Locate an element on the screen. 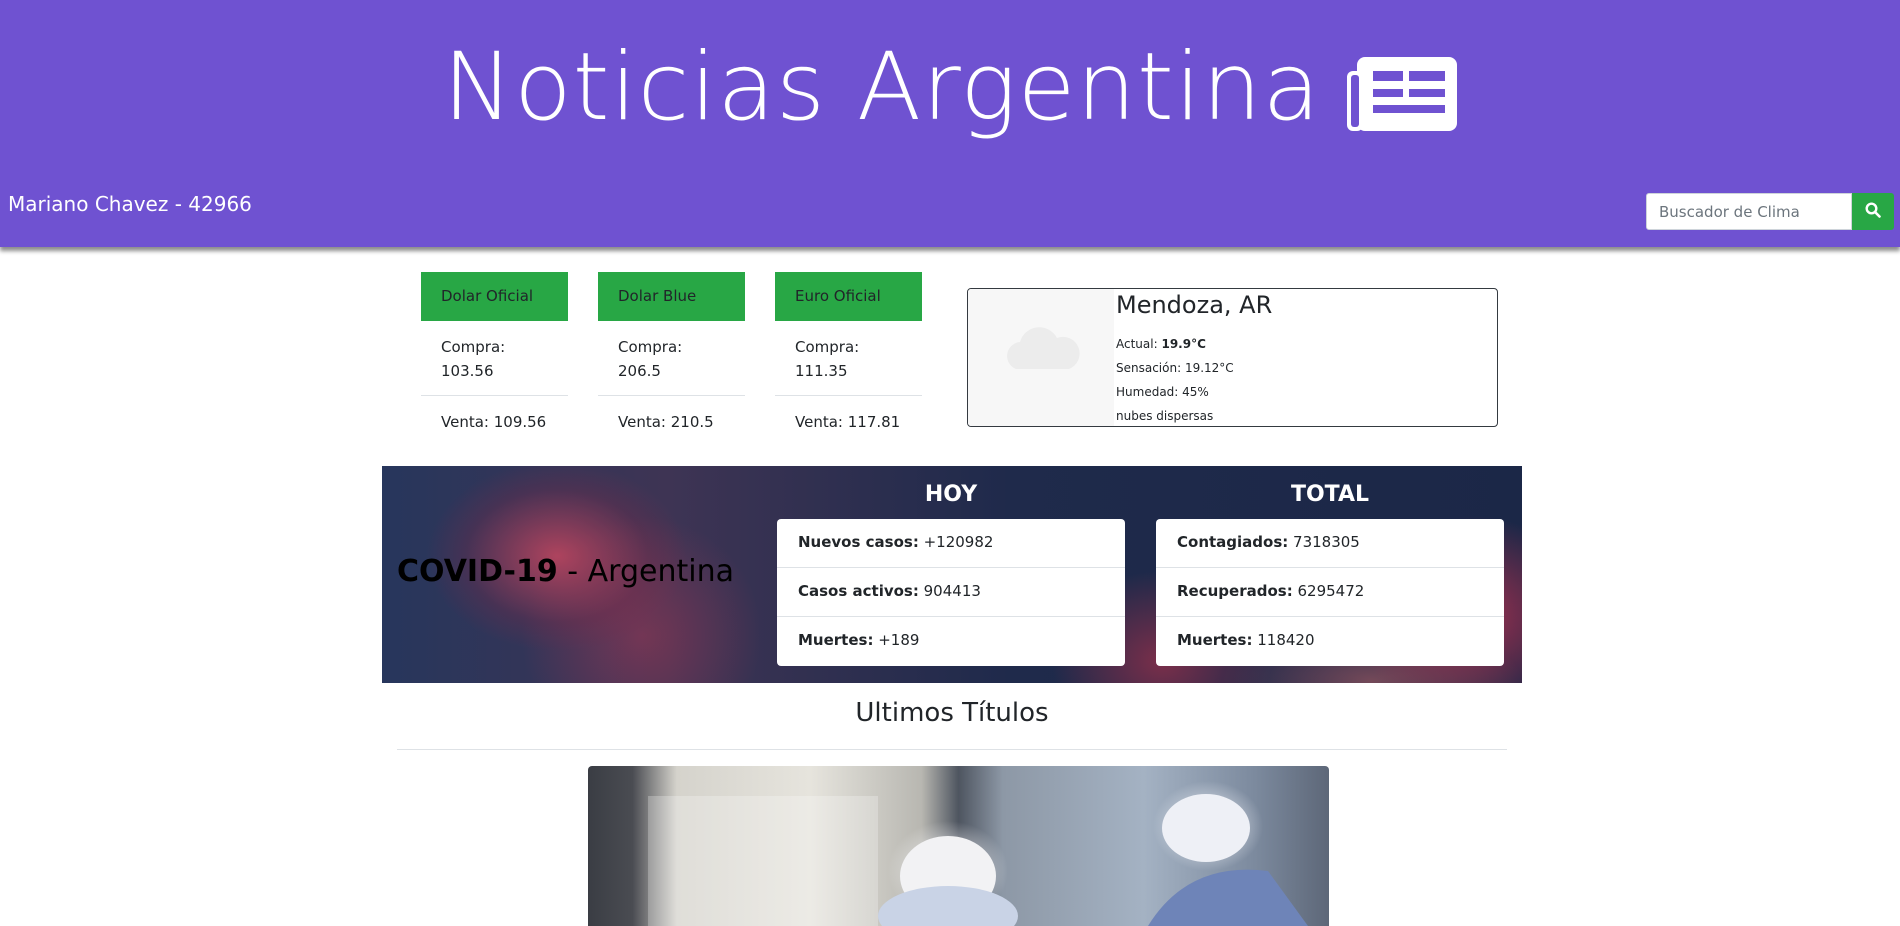  currency-compra: Compra: 103.56 is located at coordinates (494, 358).